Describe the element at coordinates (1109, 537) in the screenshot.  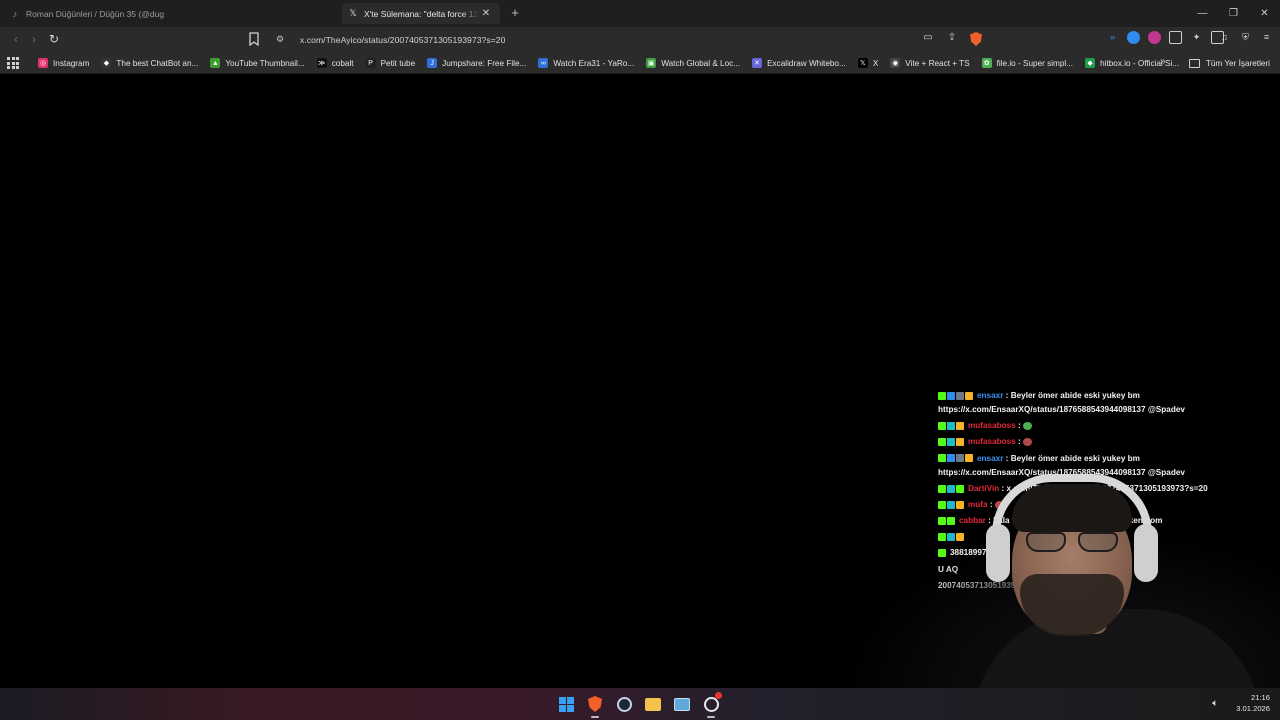
I see `chat-message` at that location.